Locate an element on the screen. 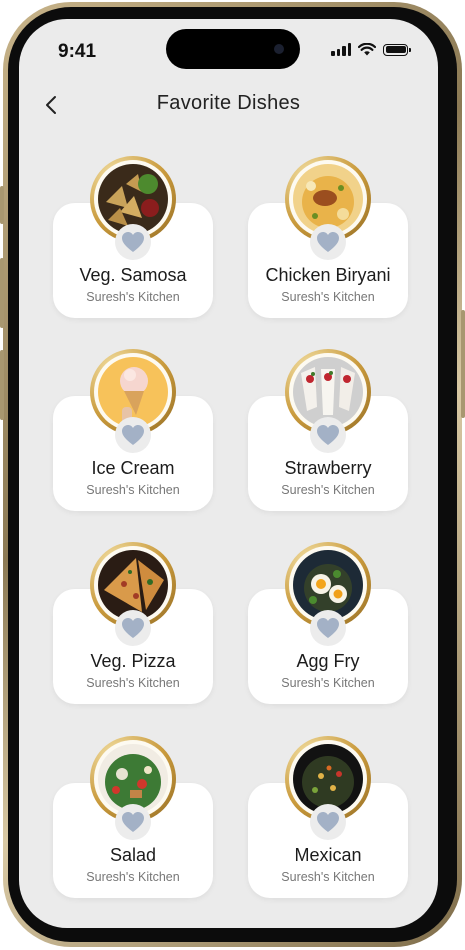 Image resolution: width=465 pixels, height=950 pixels. dish-name: Strawberry is located at coordinates (328, 468).